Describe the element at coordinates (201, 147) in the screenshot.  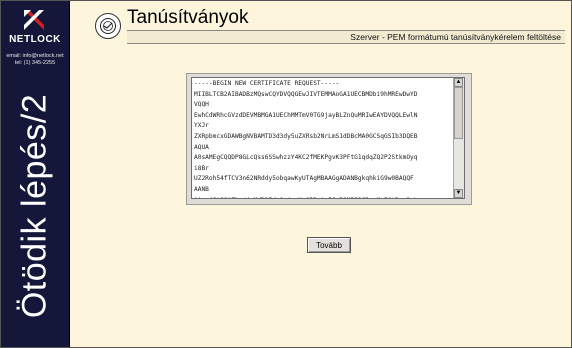
I see `cert-request-line: AQUA` at that location.